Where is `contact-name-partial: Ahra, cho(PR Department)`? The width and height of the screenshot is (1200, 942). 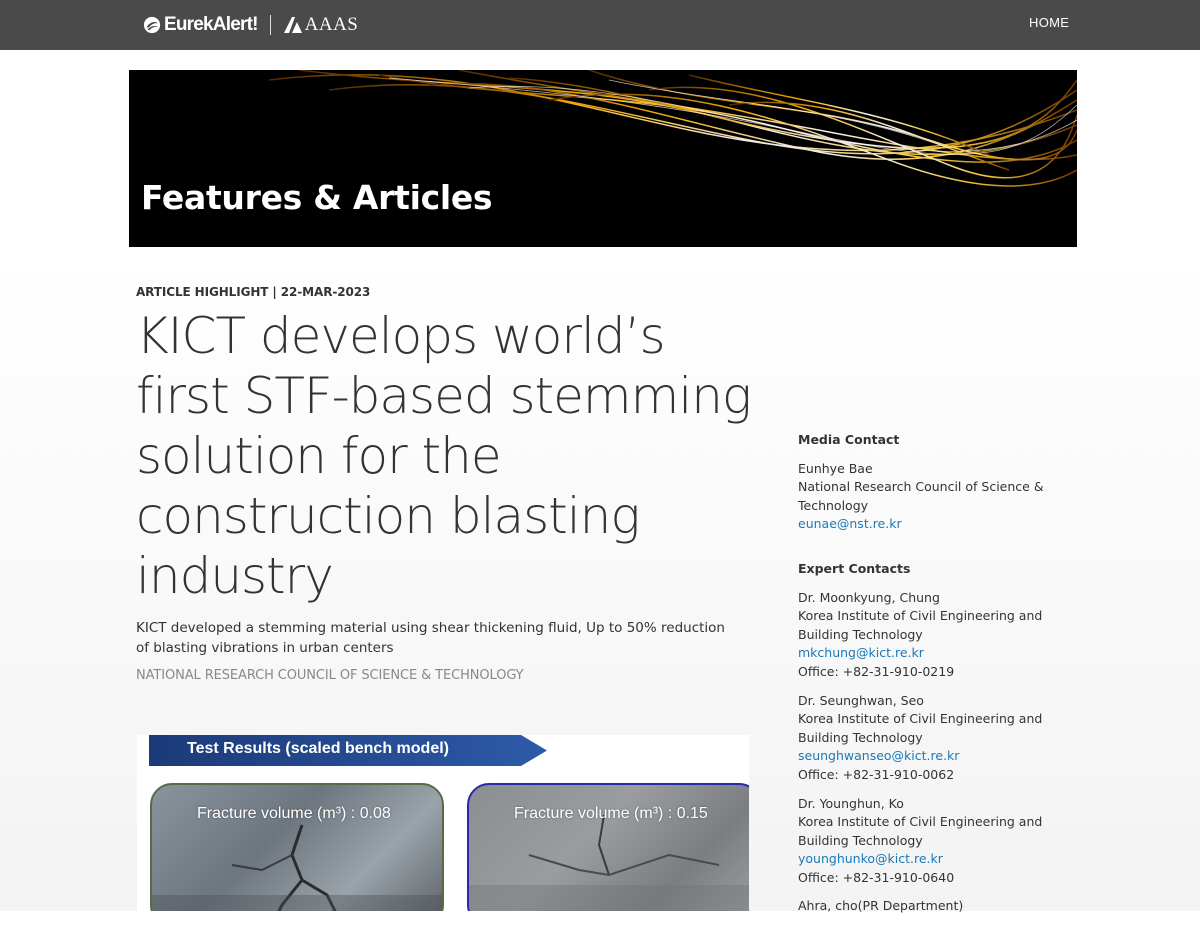
contact-name-partial: Ahra, cho(PR Department) is located at coordinates (881, 906).